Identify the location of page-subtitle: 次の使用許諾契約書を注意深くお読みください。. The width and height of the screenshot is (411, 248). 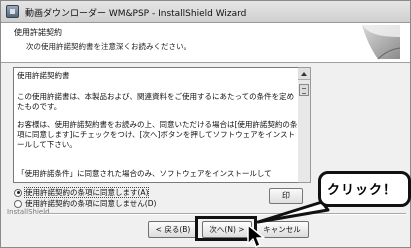
(108, 46).